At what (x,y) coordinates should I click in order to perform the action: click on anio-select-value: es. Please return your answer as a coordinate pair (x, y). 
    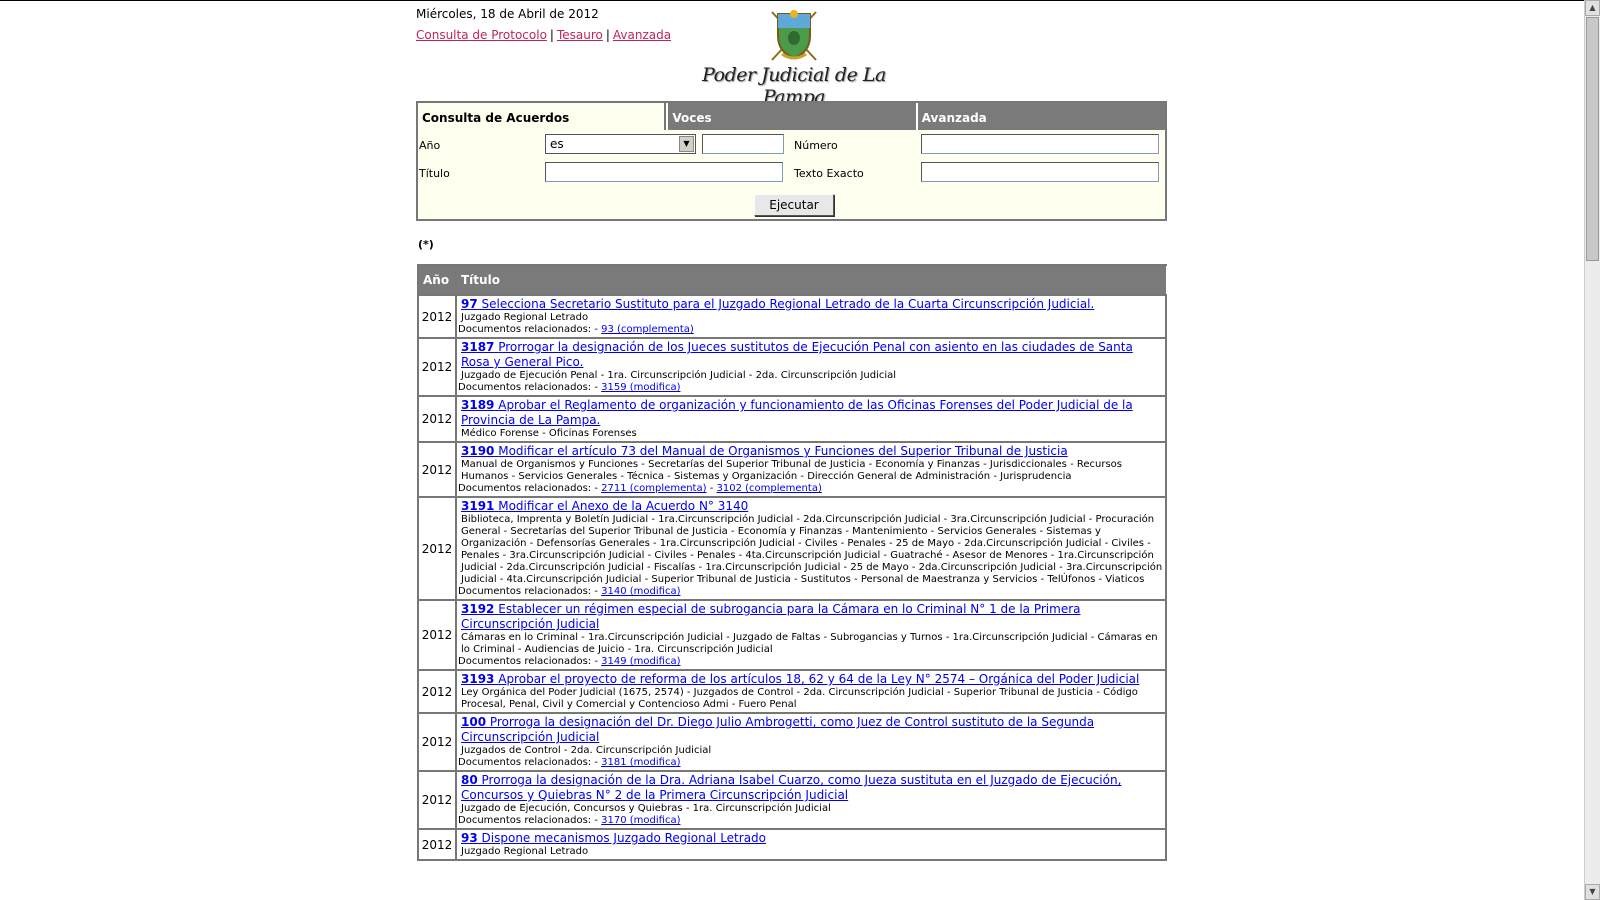
    Looking at the image, I should click on (557, 144).